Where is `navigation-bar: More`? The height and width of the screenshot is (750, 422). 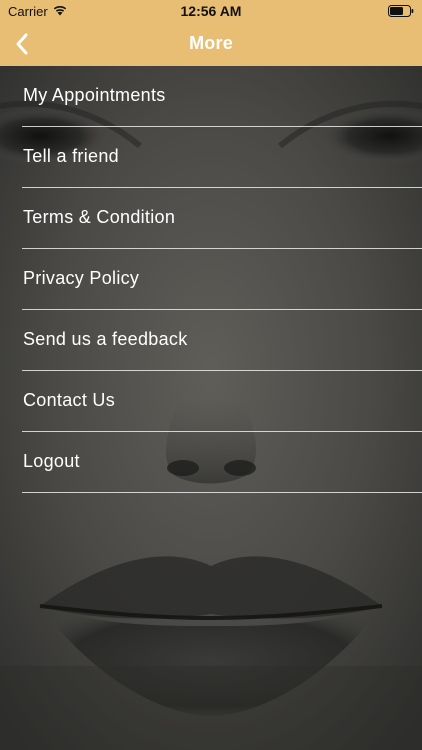
navigation-bar: More is located at coordinates (211, 44).